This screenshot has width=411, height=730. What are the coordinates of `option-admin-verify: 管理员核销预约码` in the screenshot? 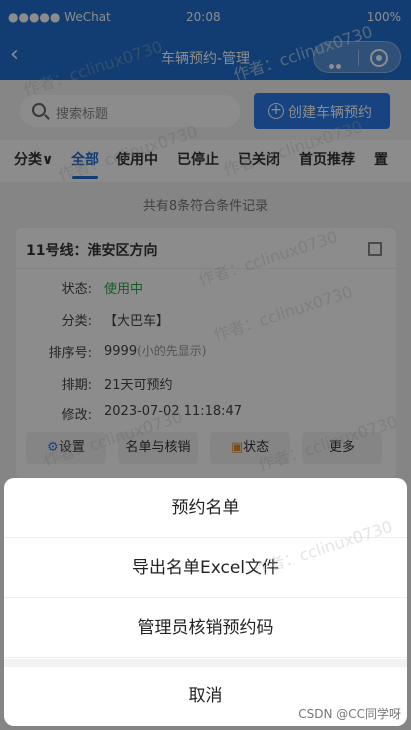 It's located at (205, 628).